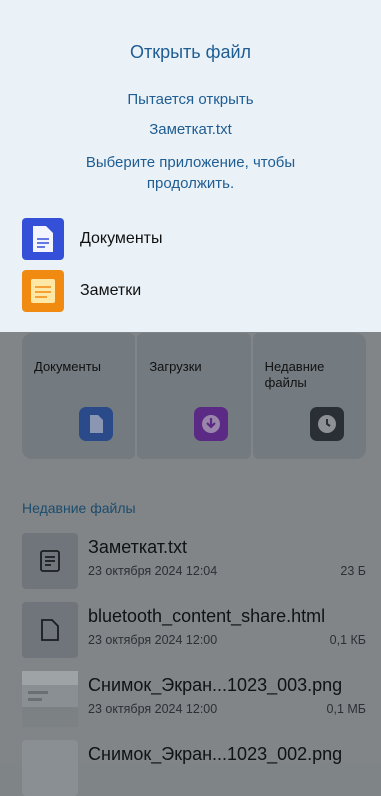 The image size is (381, 796). I want to click on recent-file-row: Заметкат.txt 23 октября 2024 12:04 23 Б, so click(197, 561).